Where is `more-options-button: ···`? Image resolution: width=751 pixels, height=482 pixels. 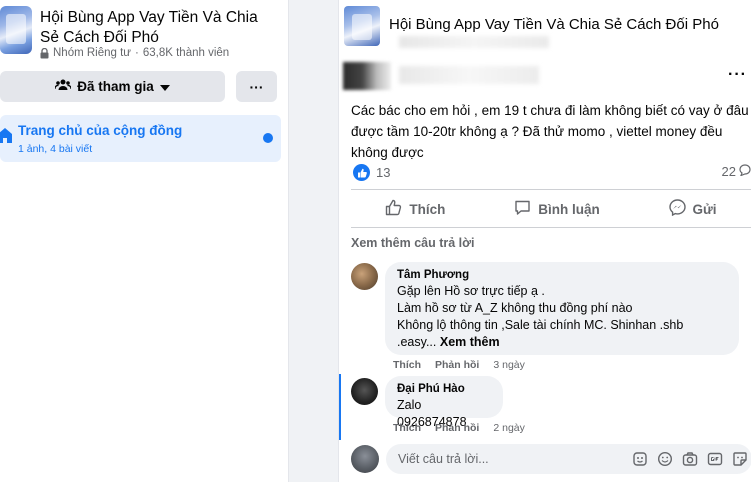
more-options-button: ··· is located at coordinates (256, 86).